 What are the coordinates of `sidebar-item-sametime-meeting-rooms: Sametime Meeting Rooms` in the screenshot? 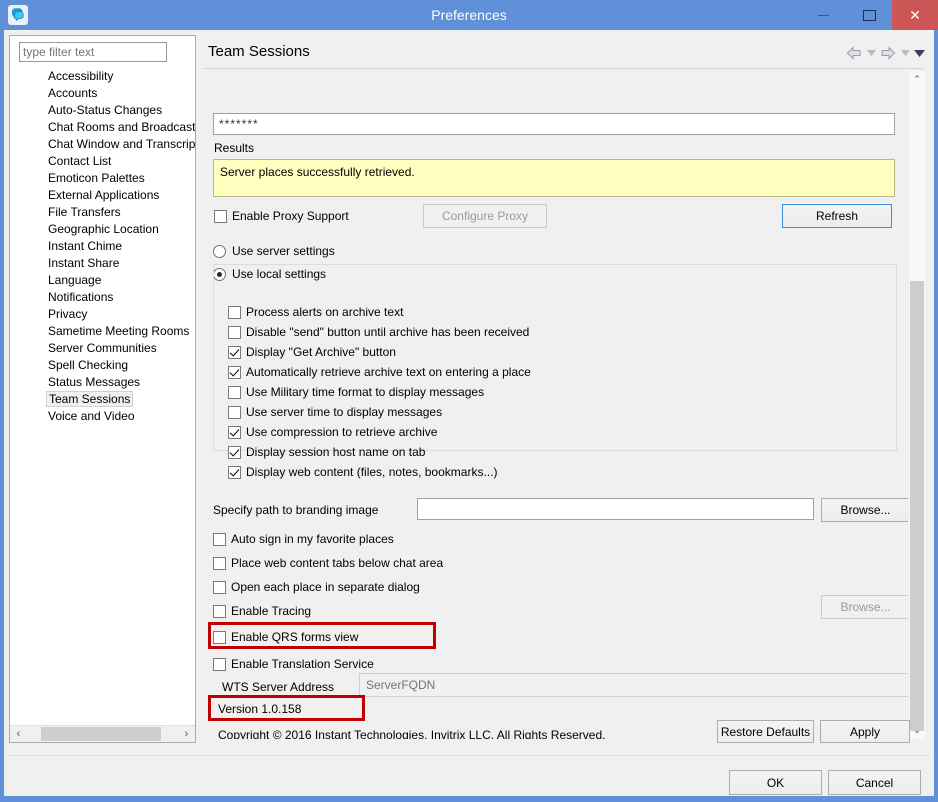 It's located at (102, 331).